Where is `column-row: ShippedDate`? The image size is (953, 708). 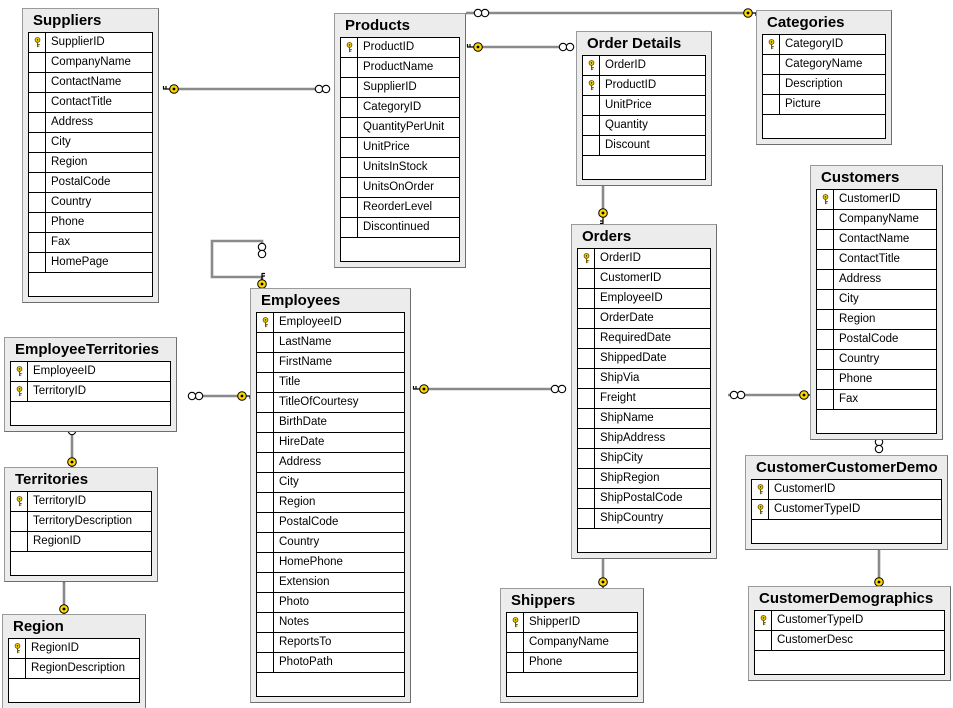 column-row: ShippedDate is located at coordinates (644, 359).